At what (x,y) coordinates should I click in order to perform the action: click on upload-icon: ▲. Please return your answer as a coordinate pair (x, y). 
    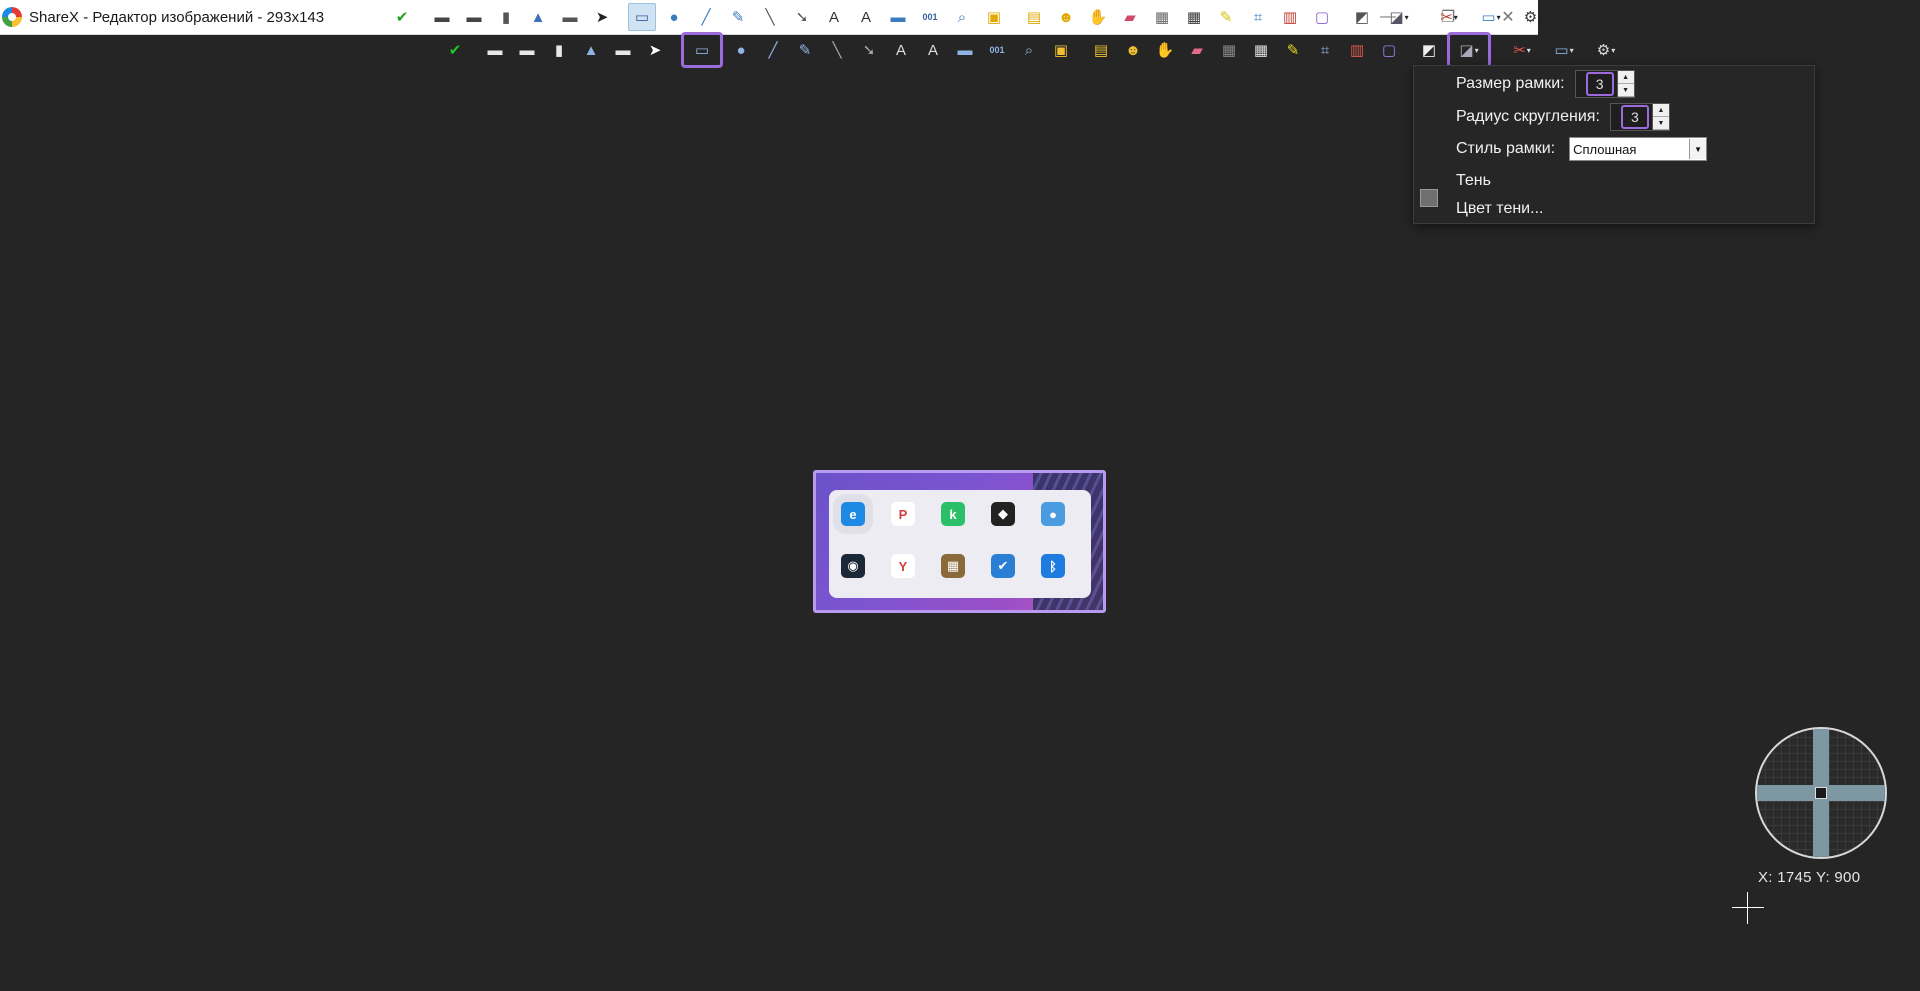
    Looking at the image, I should click on (591, 50).